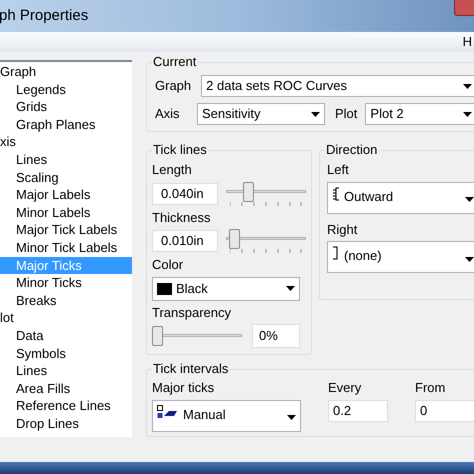  I want to click on field-label: Thickness, so click(182, 217).